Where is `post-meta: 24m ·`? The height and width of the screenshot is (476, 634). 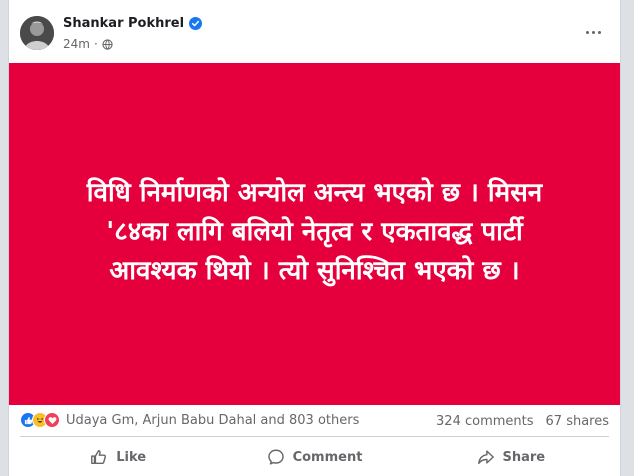 post-meta: 24m · is located at coordinates (88, 44).